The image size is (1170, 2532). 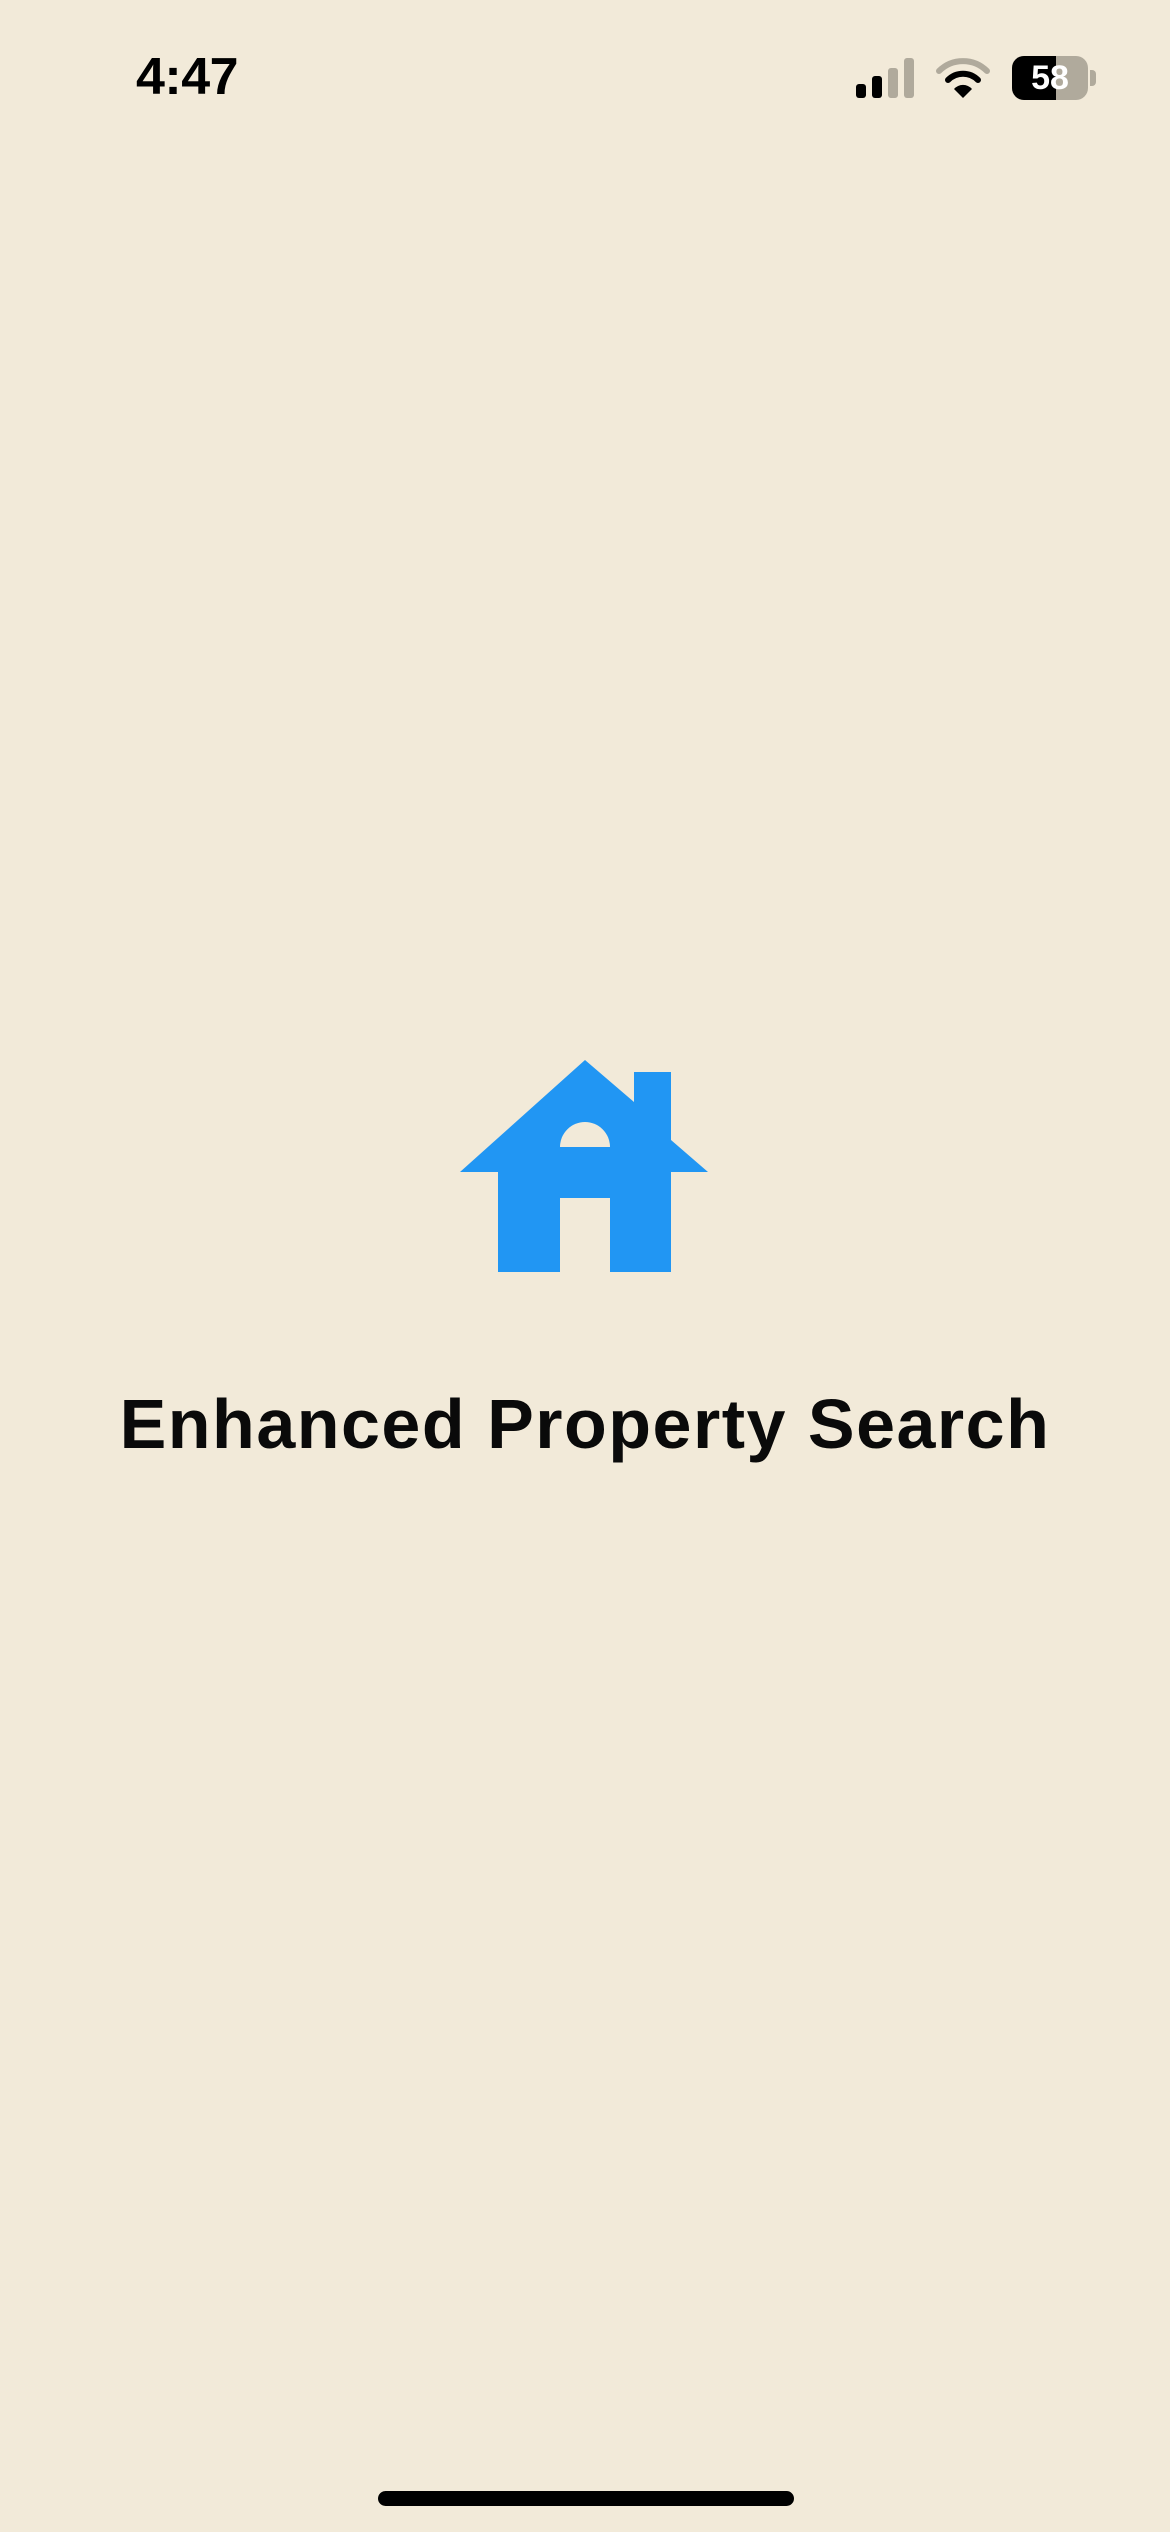 I want to click on status-bar: 4:47 58, so click(x=585, y=75).